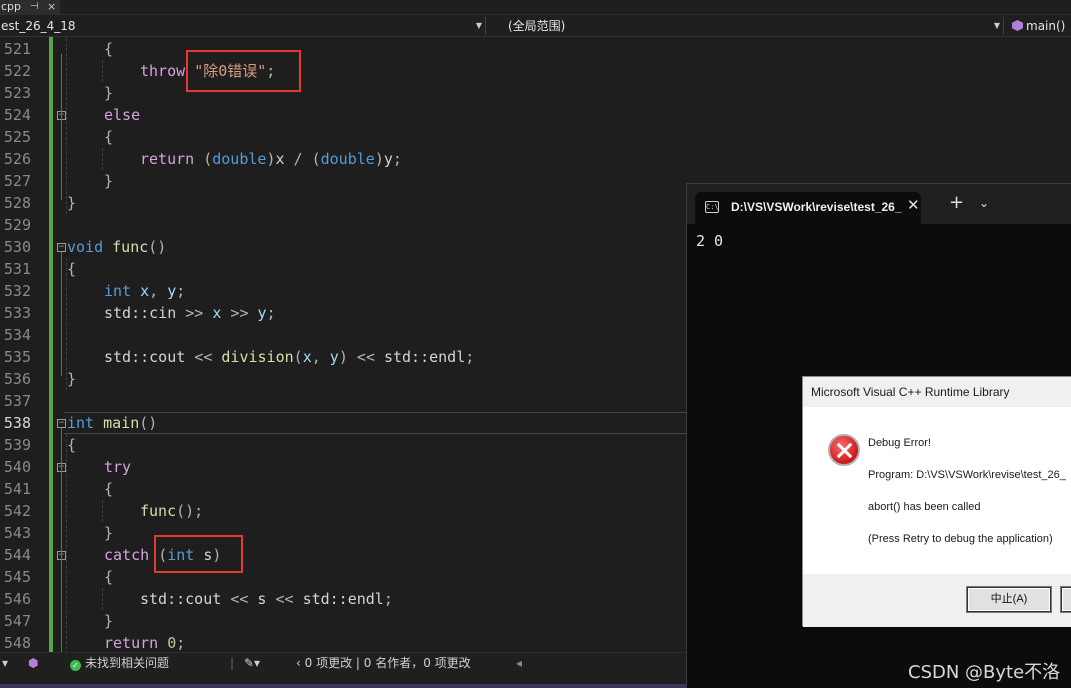  What do you see at coordinates (808, 208) in the screenshot?
I see `terminal-tab: C:\ D:\VS\VSWork\revise\test_26_ ✕` at bounding box center [808, 208].